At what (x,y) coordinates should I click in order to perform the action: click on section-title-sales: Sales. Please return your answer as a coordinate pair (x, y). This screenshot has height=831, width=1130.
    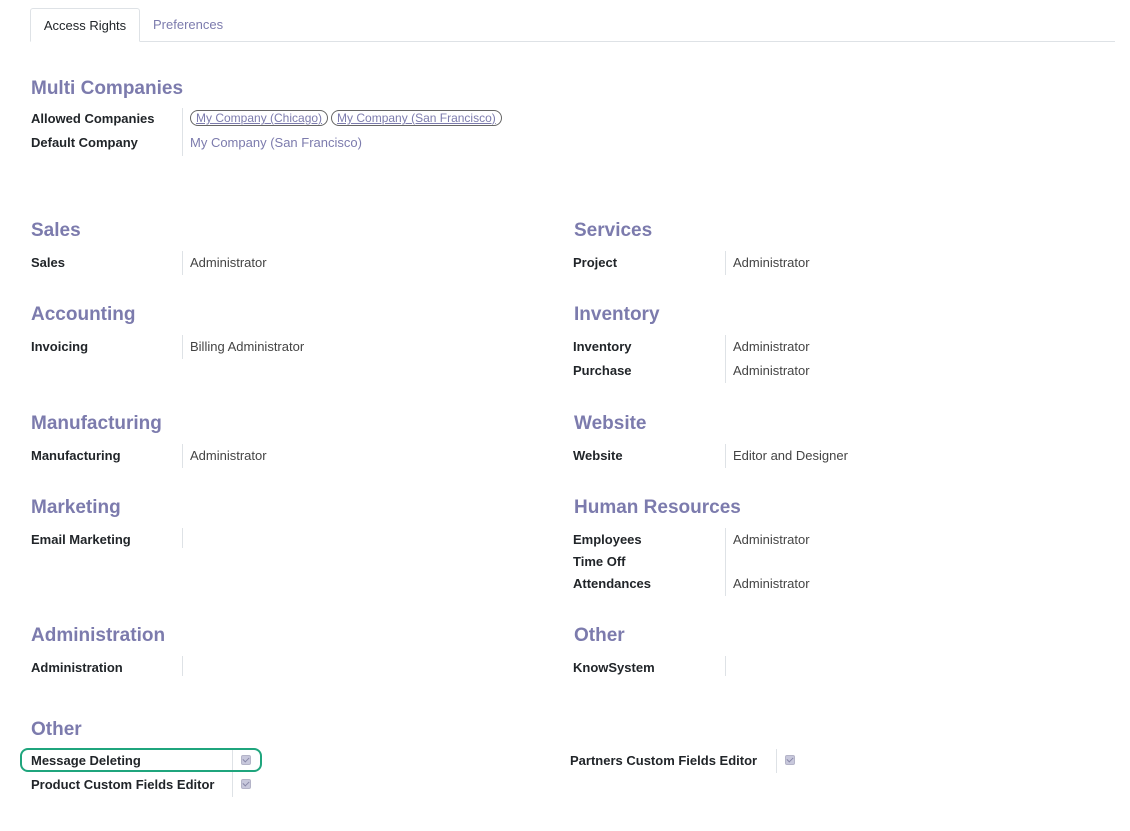
    Looking at the image, I should click on (56, 230).